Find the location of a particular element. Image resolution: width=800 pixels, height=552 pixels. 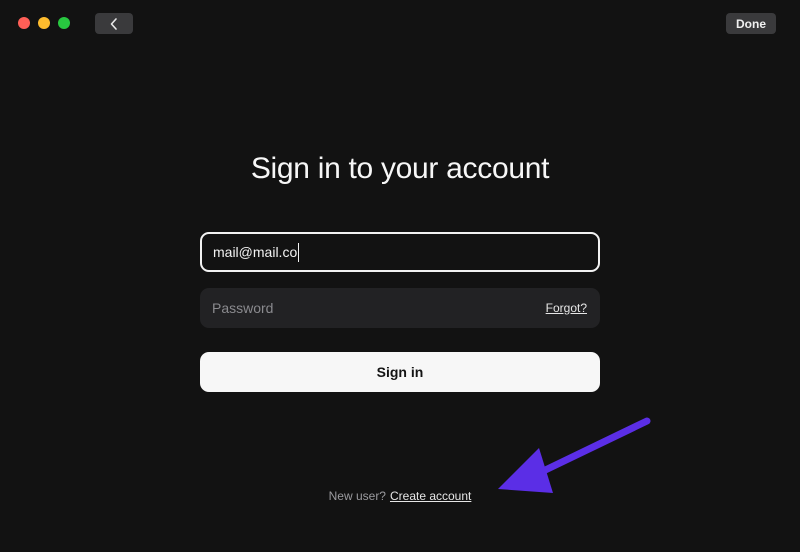

footer: New user? Create account is located at coordinates (400, 496).